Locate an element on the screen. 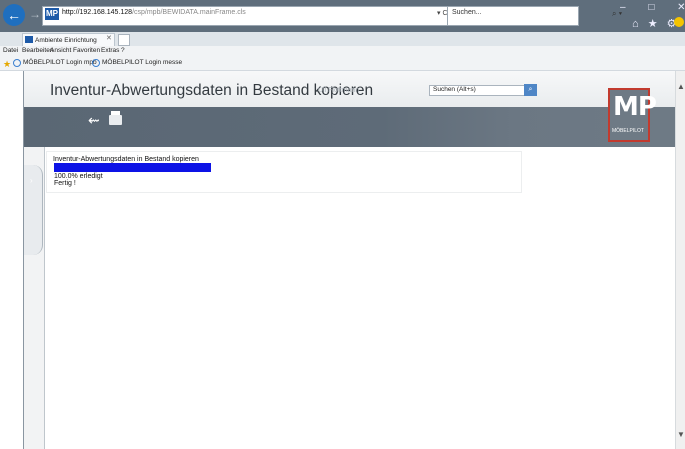 The height and width of the screenshot is (449, 685). progress-bar is located at coordinates (132, 167).